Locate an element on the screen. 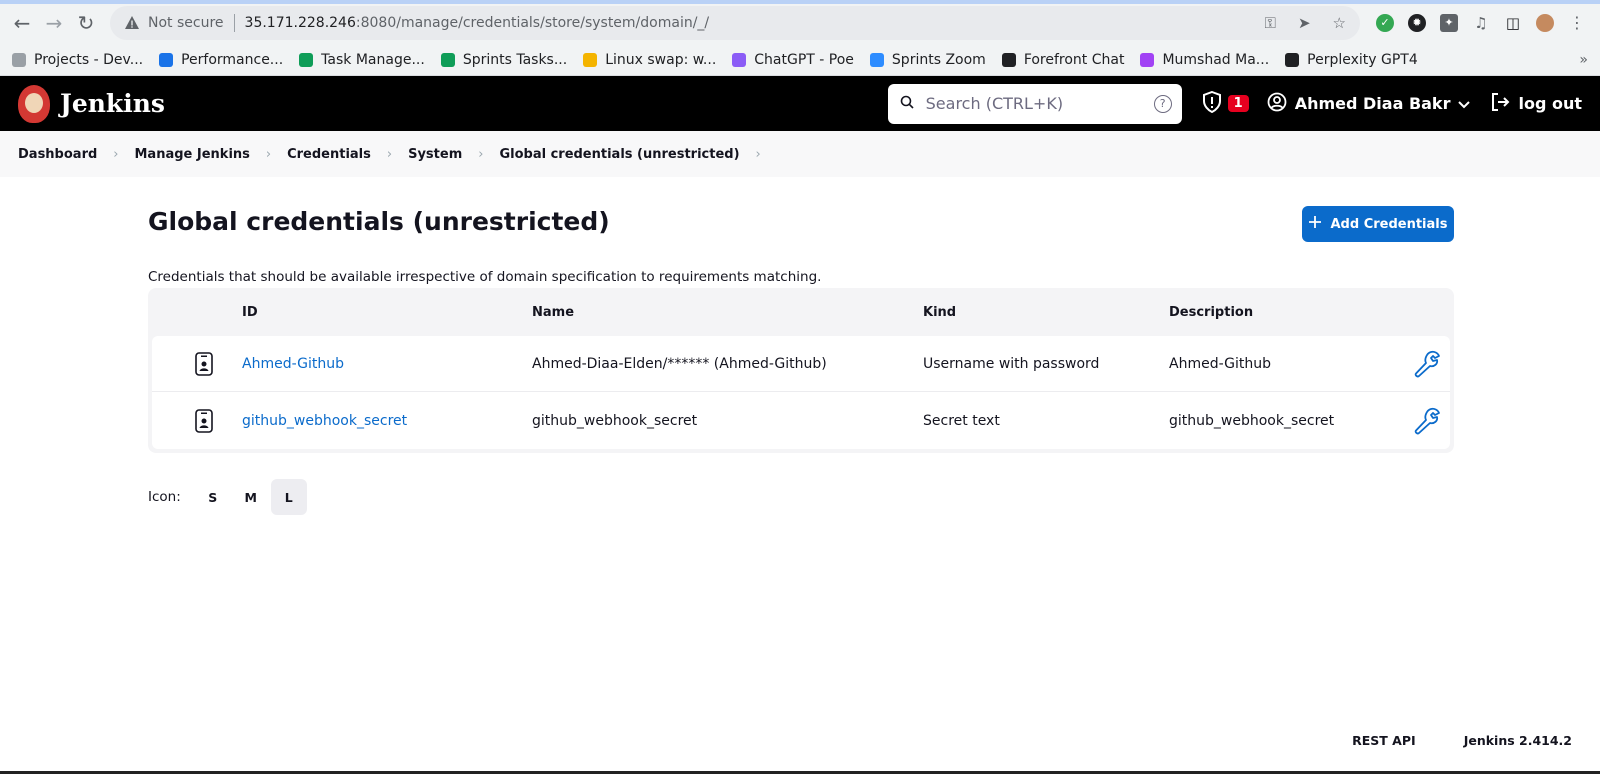 This screenshot has width=1600, height=774. media-icon: ♫ is located at coordinates (1481, 23).